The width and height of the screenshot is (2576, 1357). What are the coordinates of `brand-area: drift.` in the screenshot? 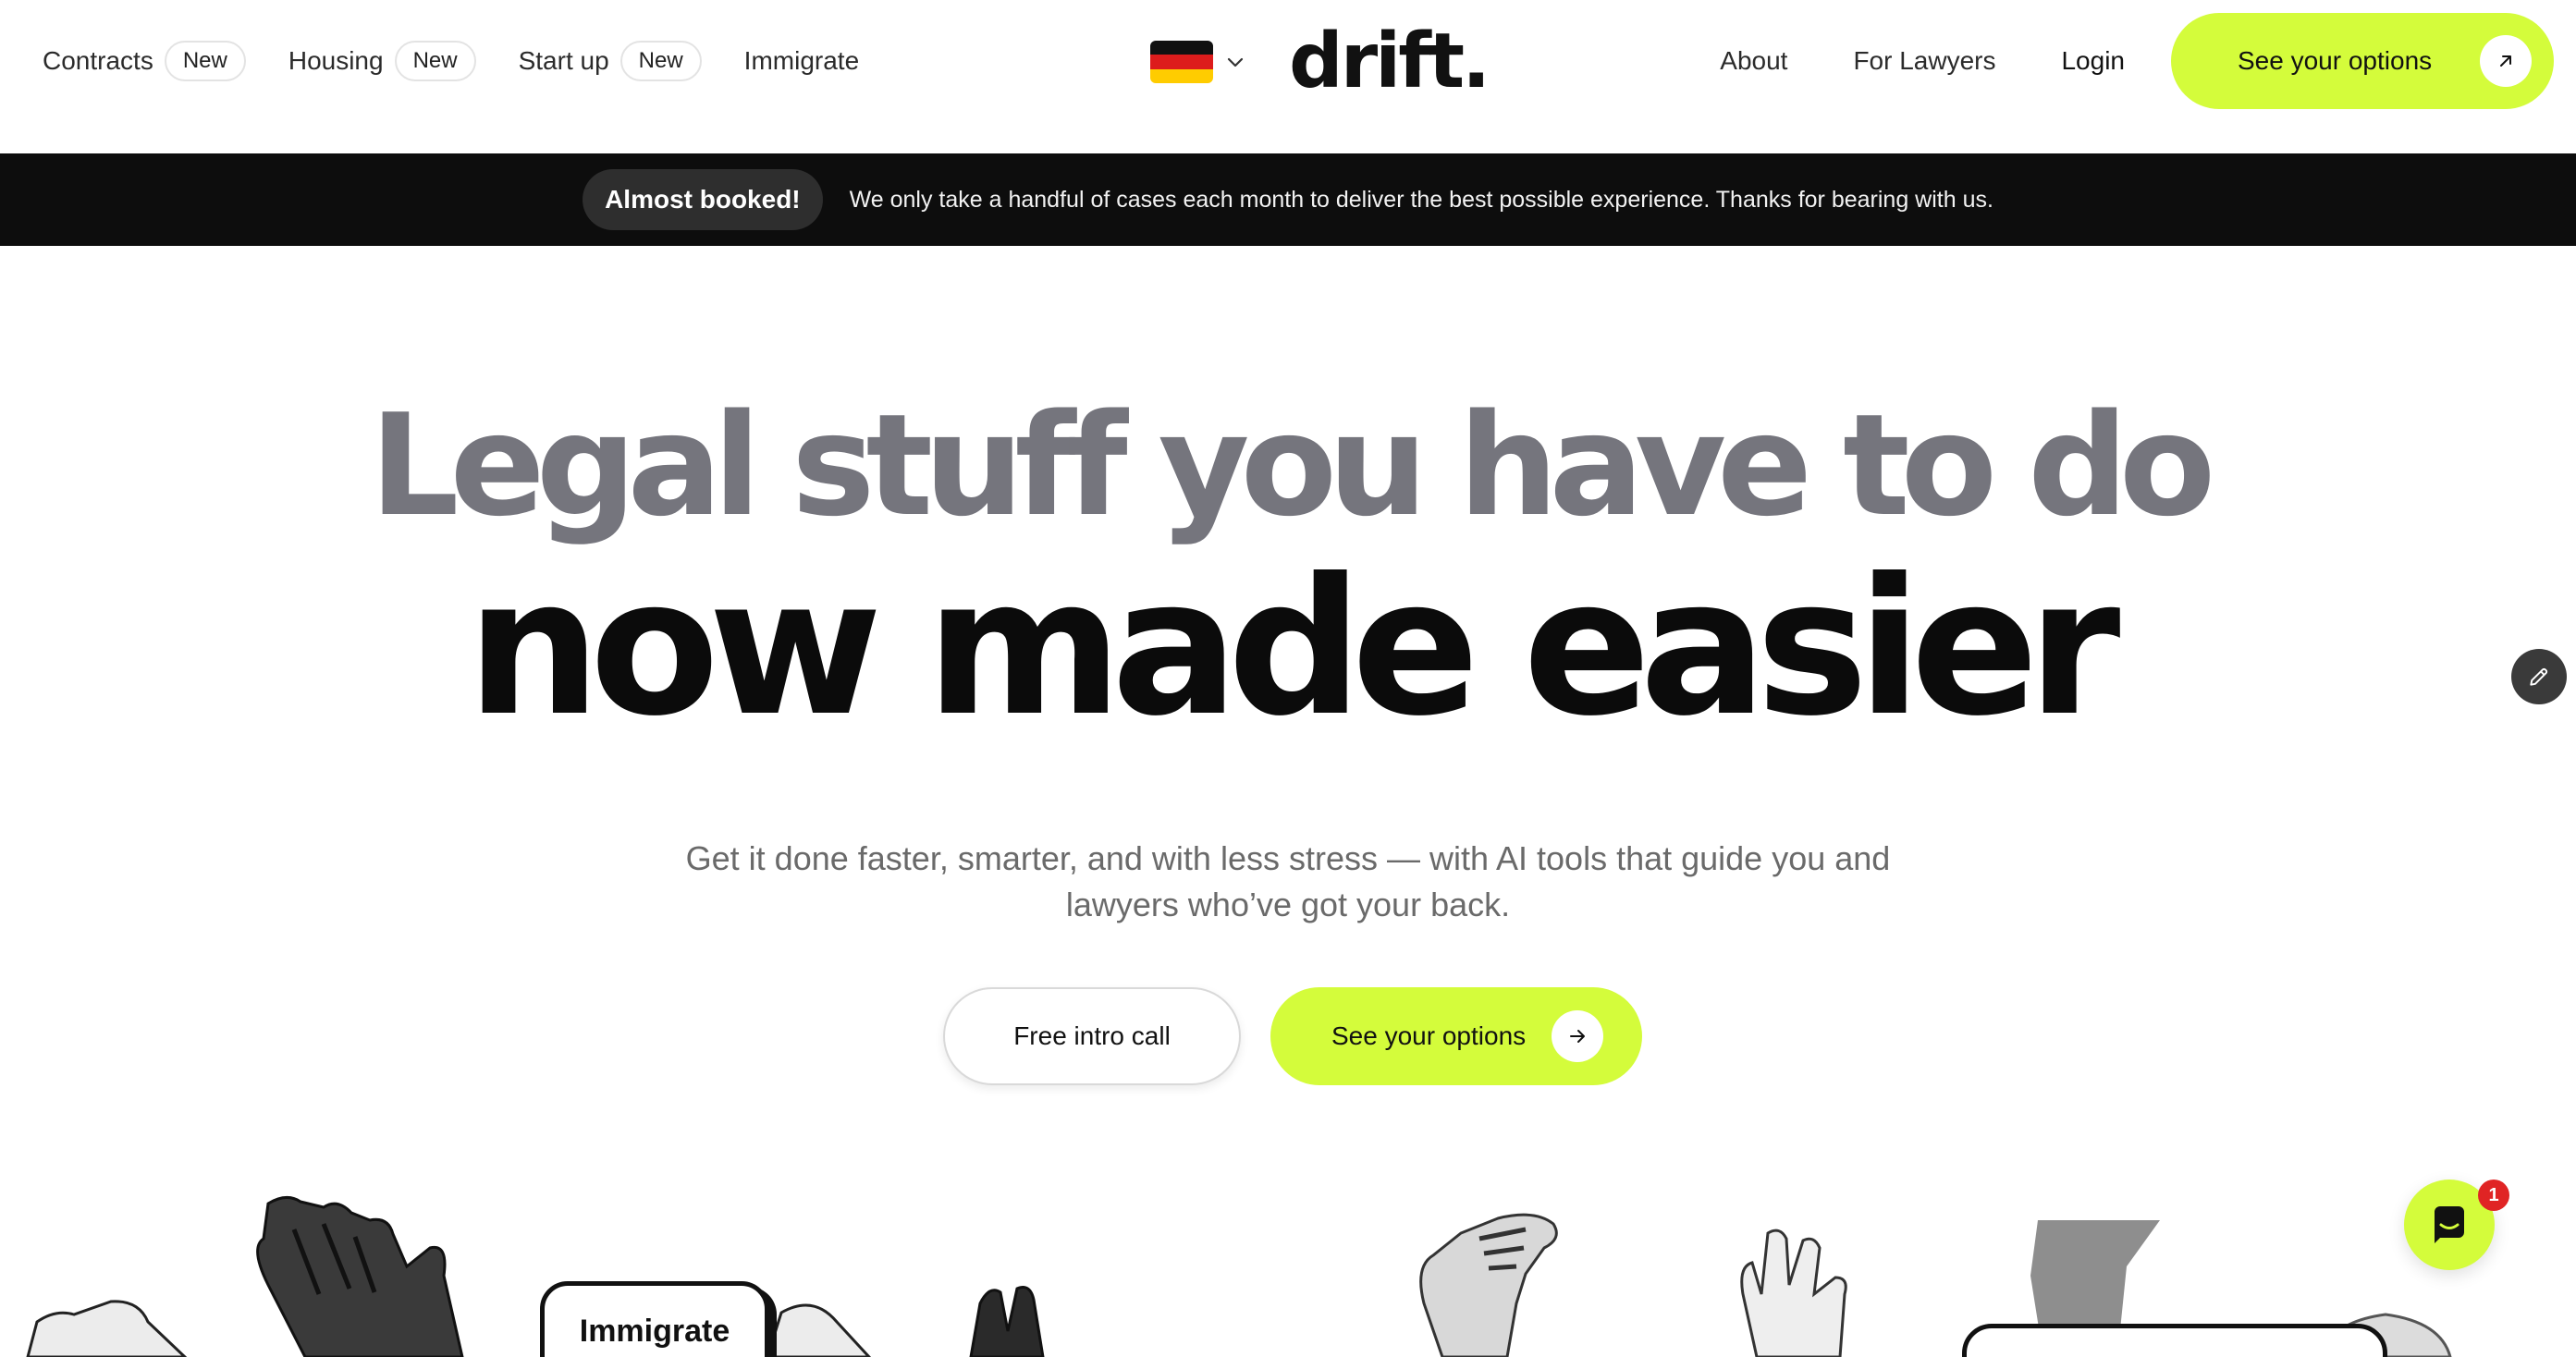 It's located at (1320, 62).